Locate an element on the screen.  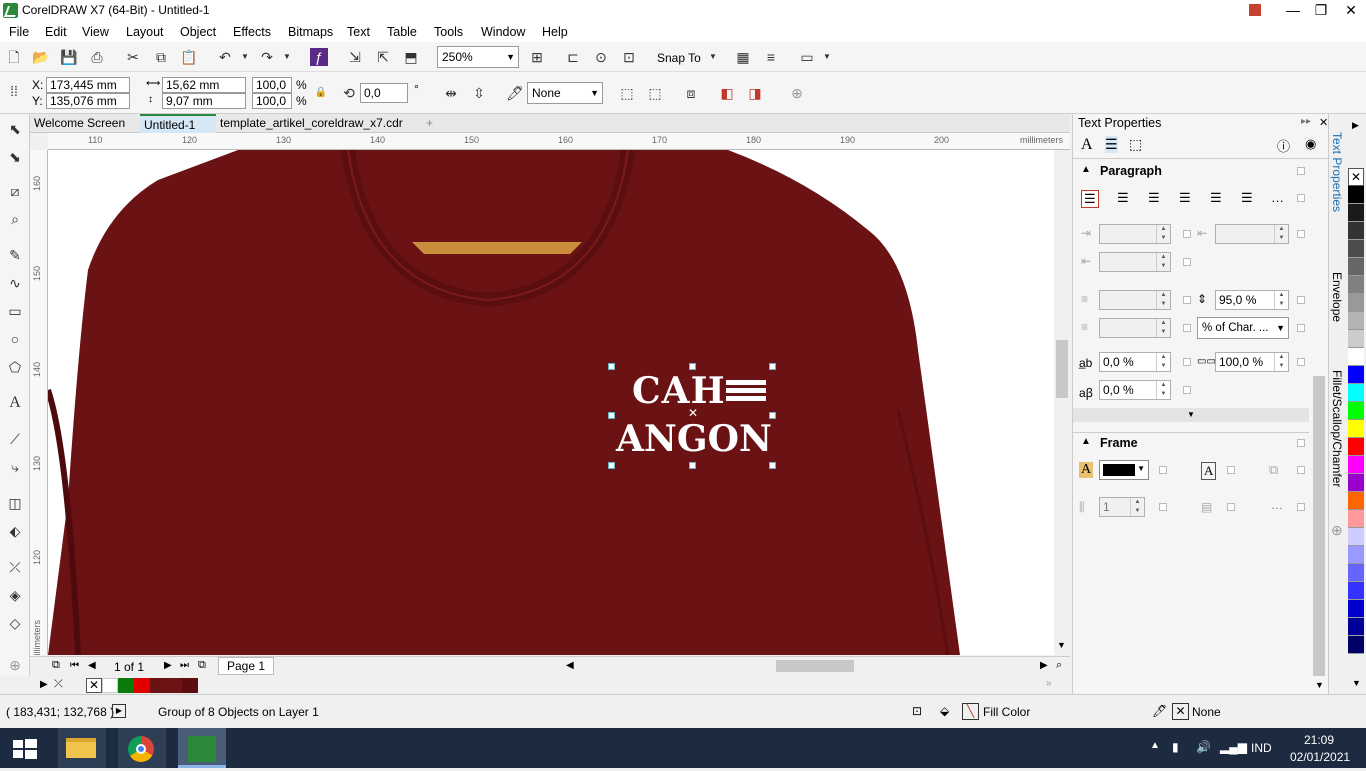
menu-file: File is located at coordinates (19, 32).